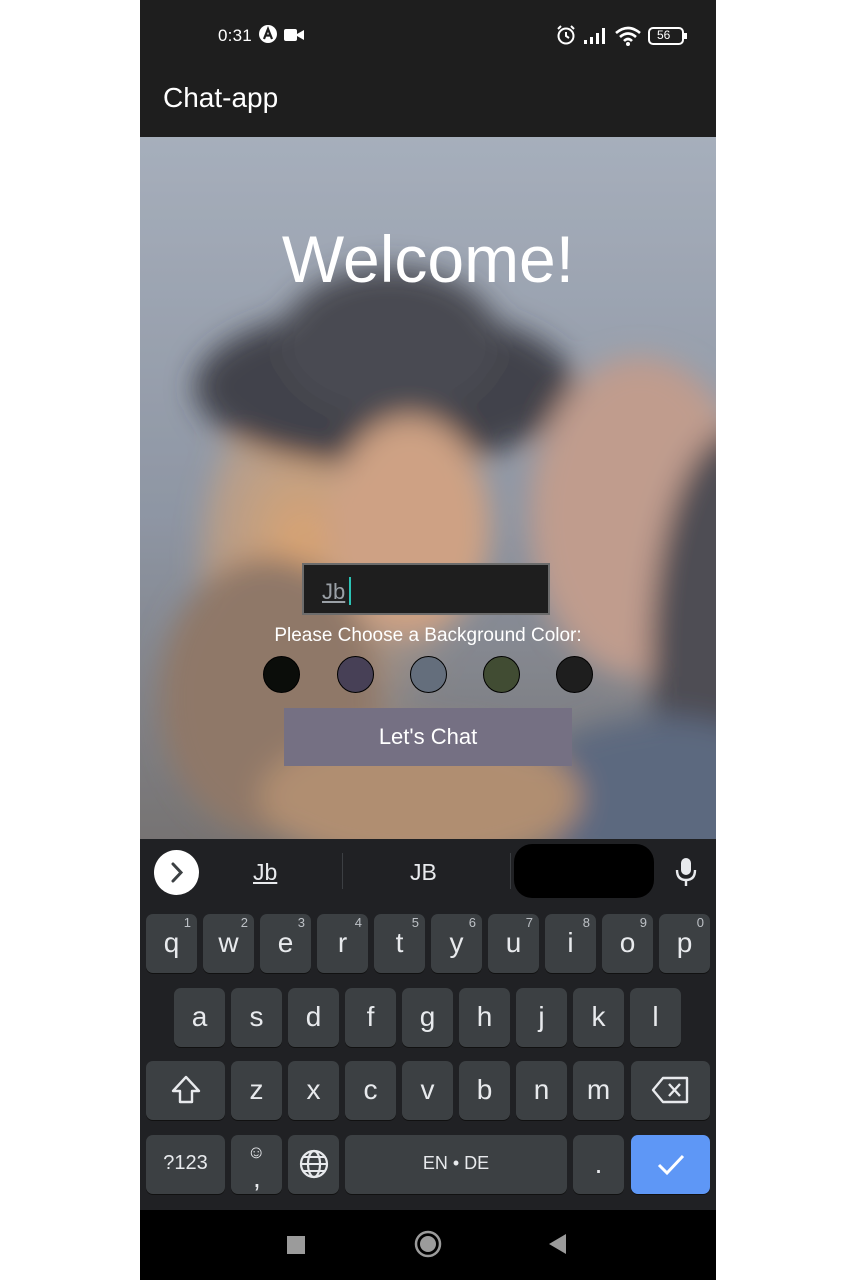  Describe the element at coordinates (256, 1090) in the screenshot. I see `key-z: z` at that location.